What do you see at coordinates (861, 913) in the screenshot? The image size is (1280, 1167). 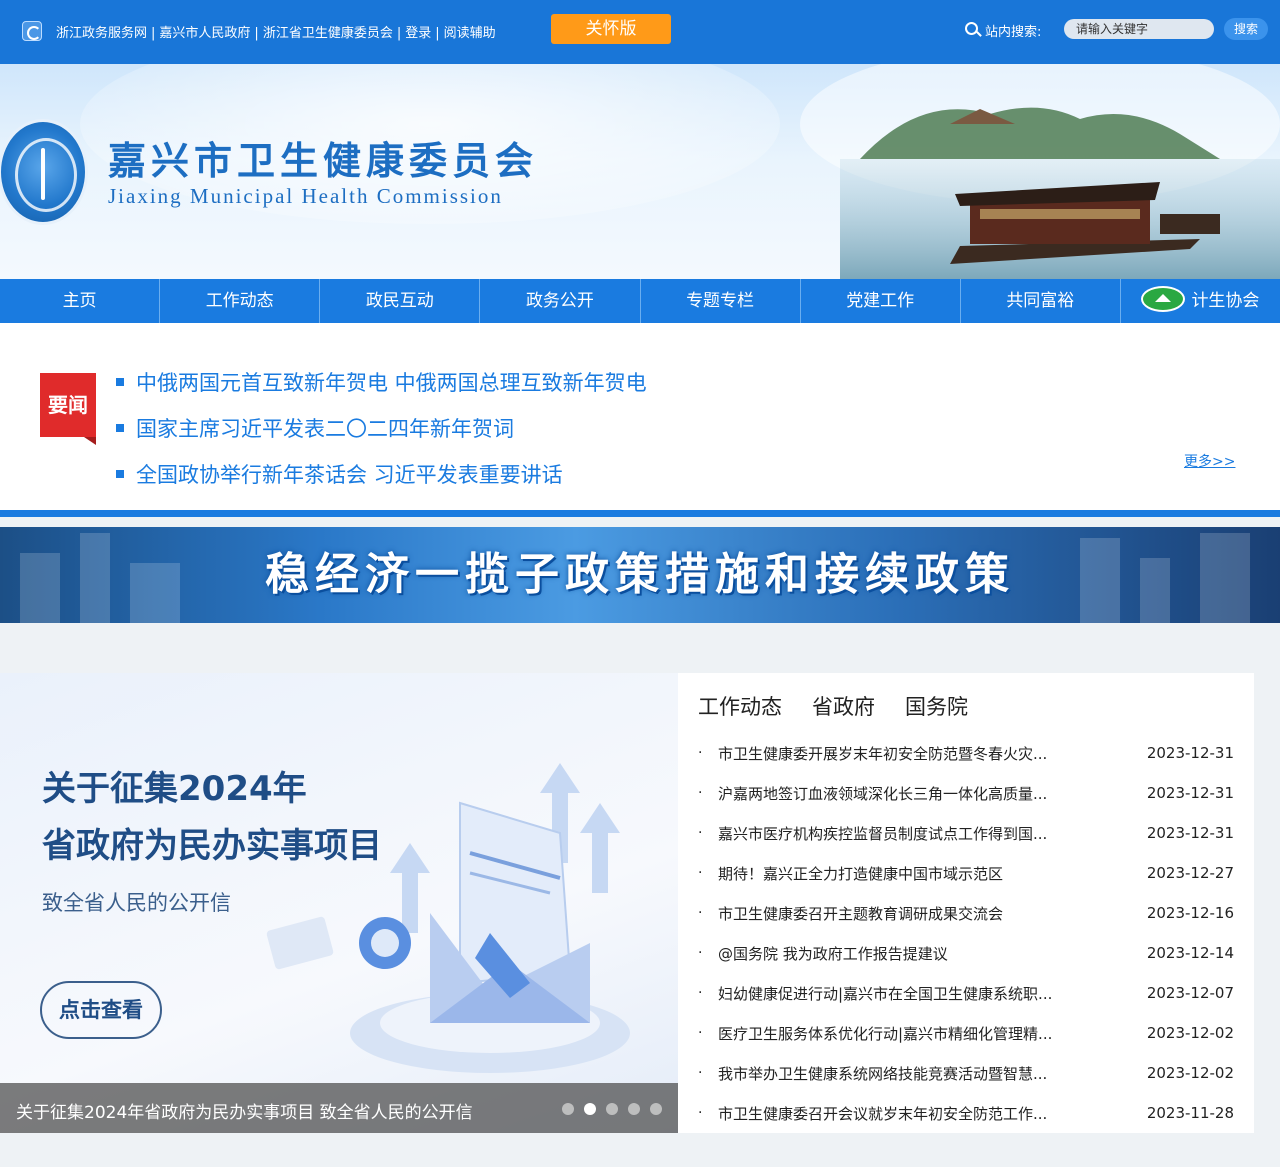 I see `news-title: 市卫生健康委召开主题教育调研成果交流会` at bounding box center [861, 913].